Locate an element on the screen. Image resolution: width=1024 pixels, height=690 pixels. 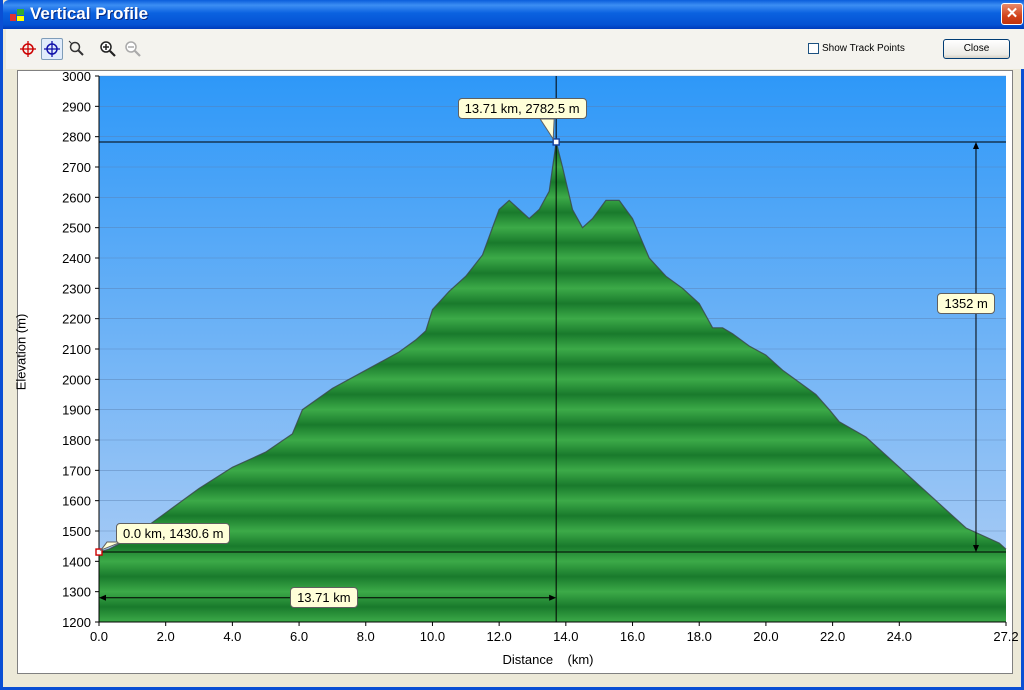
y-tick-label: 1300 is located at coordinates (76, 592).